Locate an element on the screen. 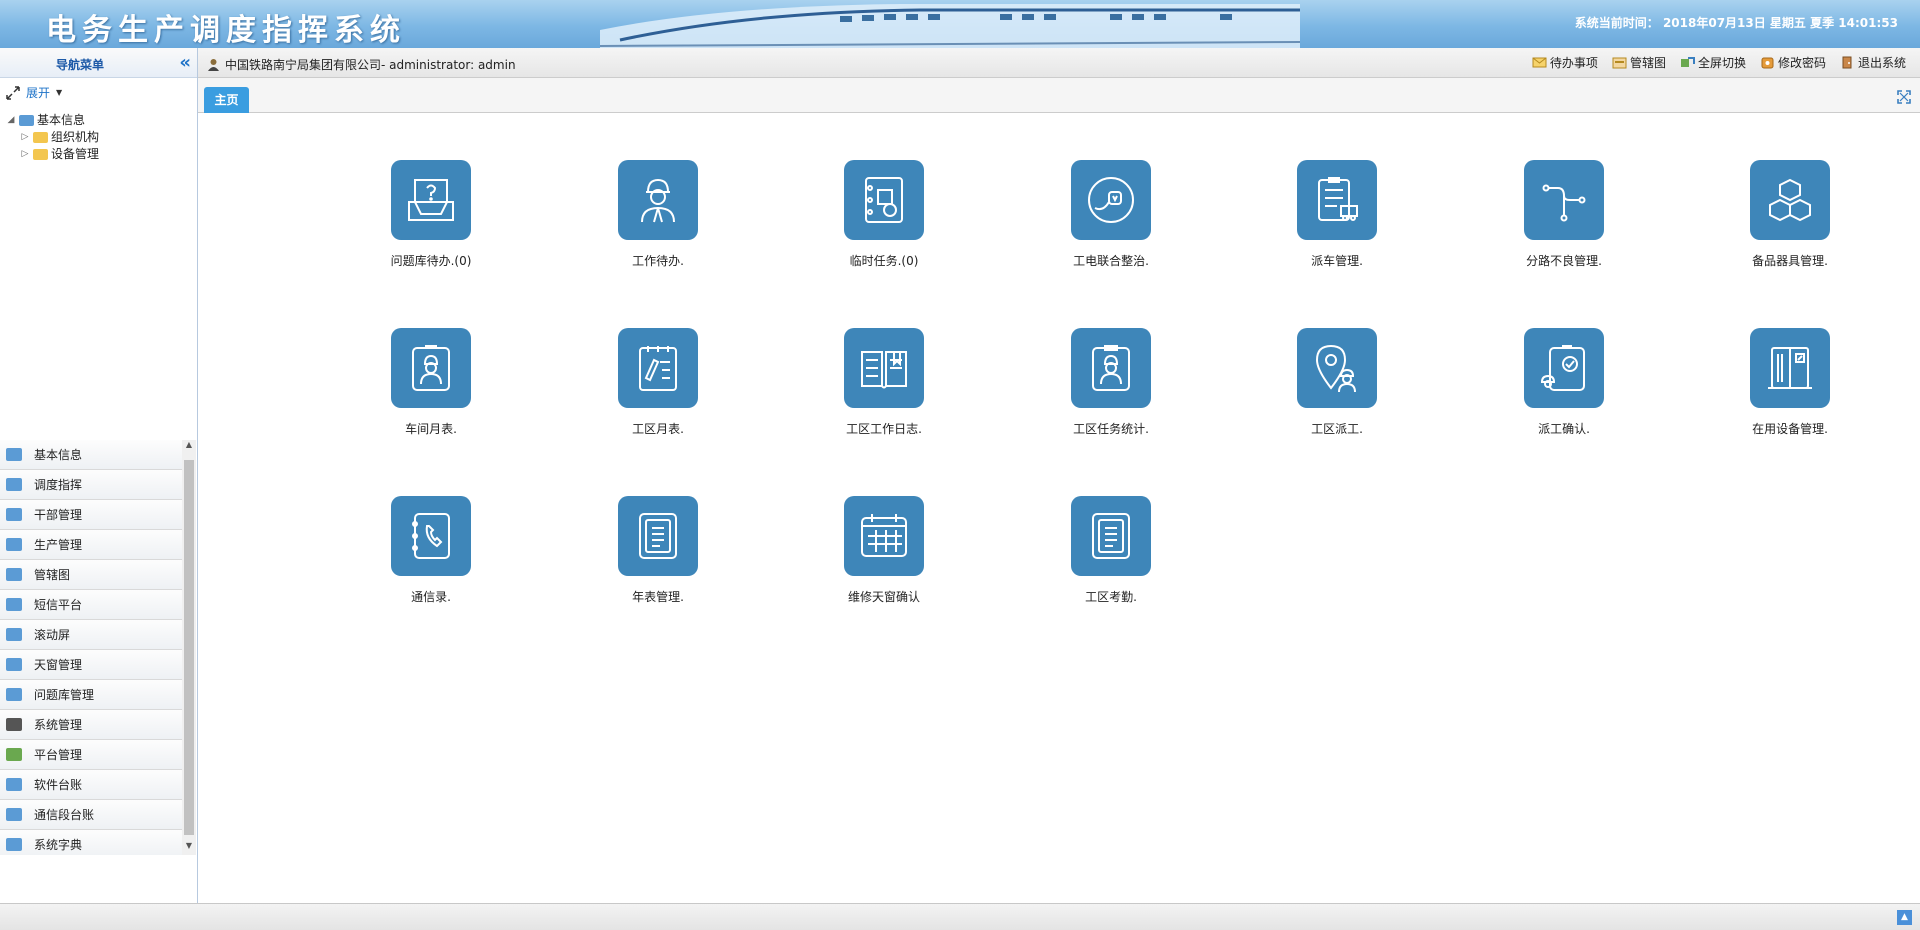 This screenshot has width=1920, height=930. tile-label: 维修天窗确认 is located at coordinates (883, 597).